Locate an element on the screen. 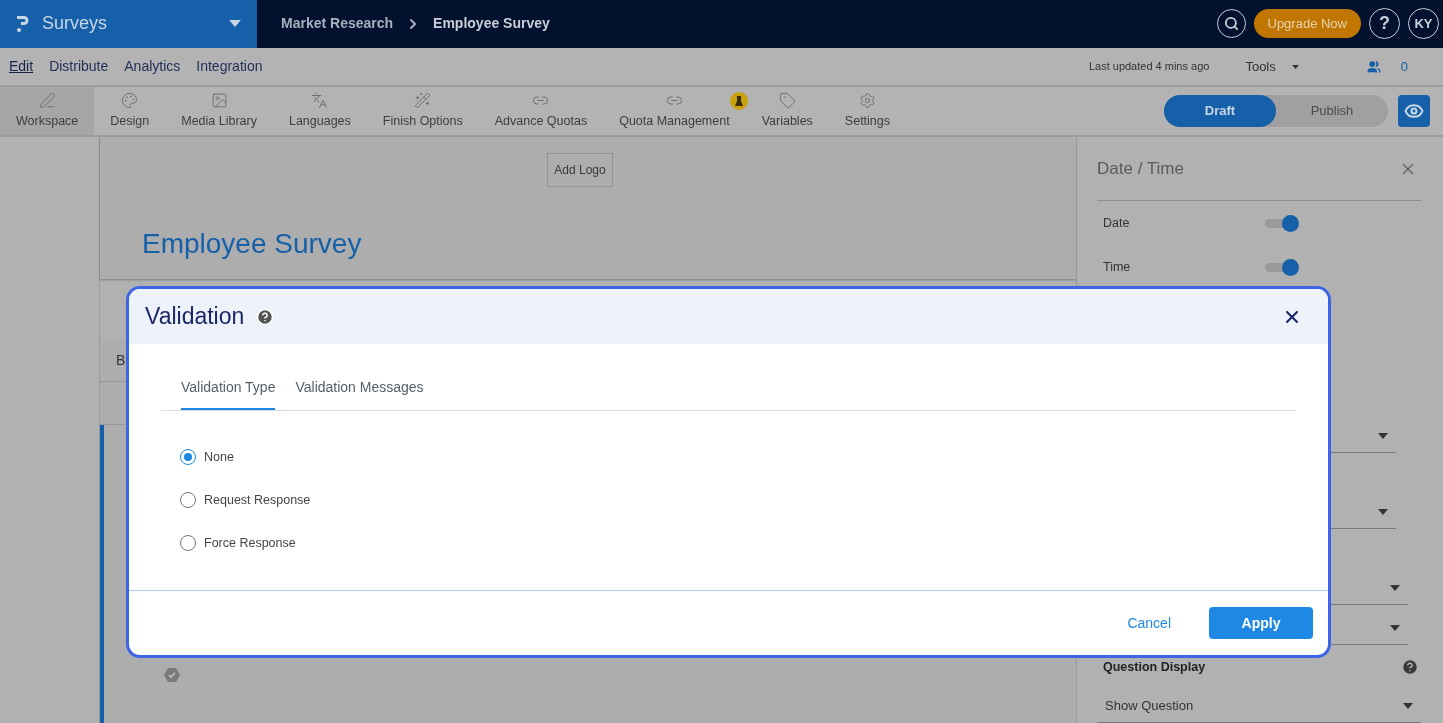  mode-option: Publish is located at coordinates (1332, 111).